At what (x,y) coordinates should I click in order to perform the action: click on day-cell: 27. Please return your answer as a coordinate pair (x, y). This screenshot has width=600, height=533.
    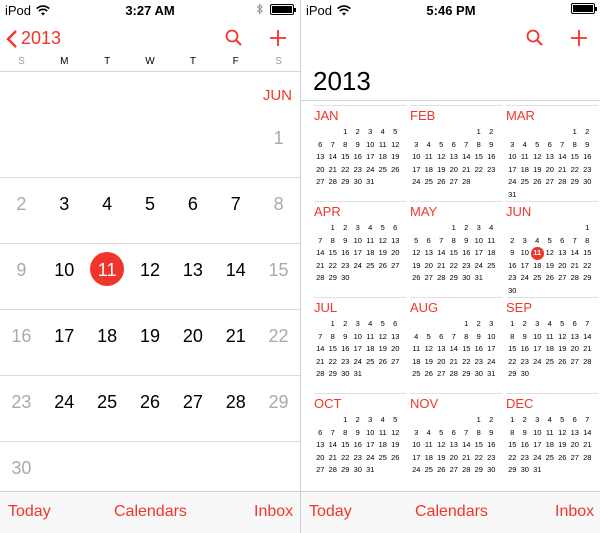
    Looking at the image, I should click on (192, 402).